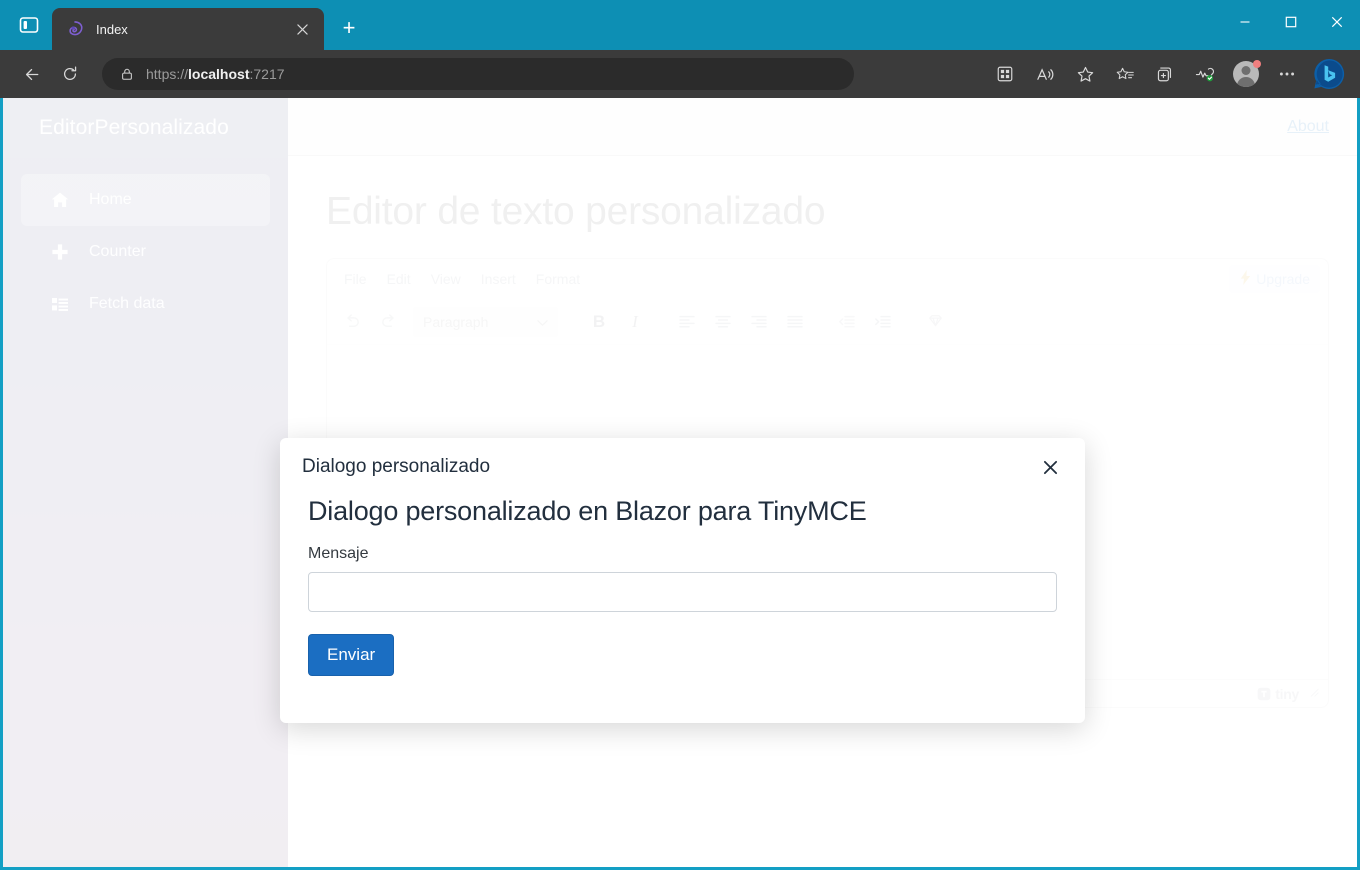 The height and width of the screenshot is (870, 1360). I want to click on window-controls, so click(1291, 22).